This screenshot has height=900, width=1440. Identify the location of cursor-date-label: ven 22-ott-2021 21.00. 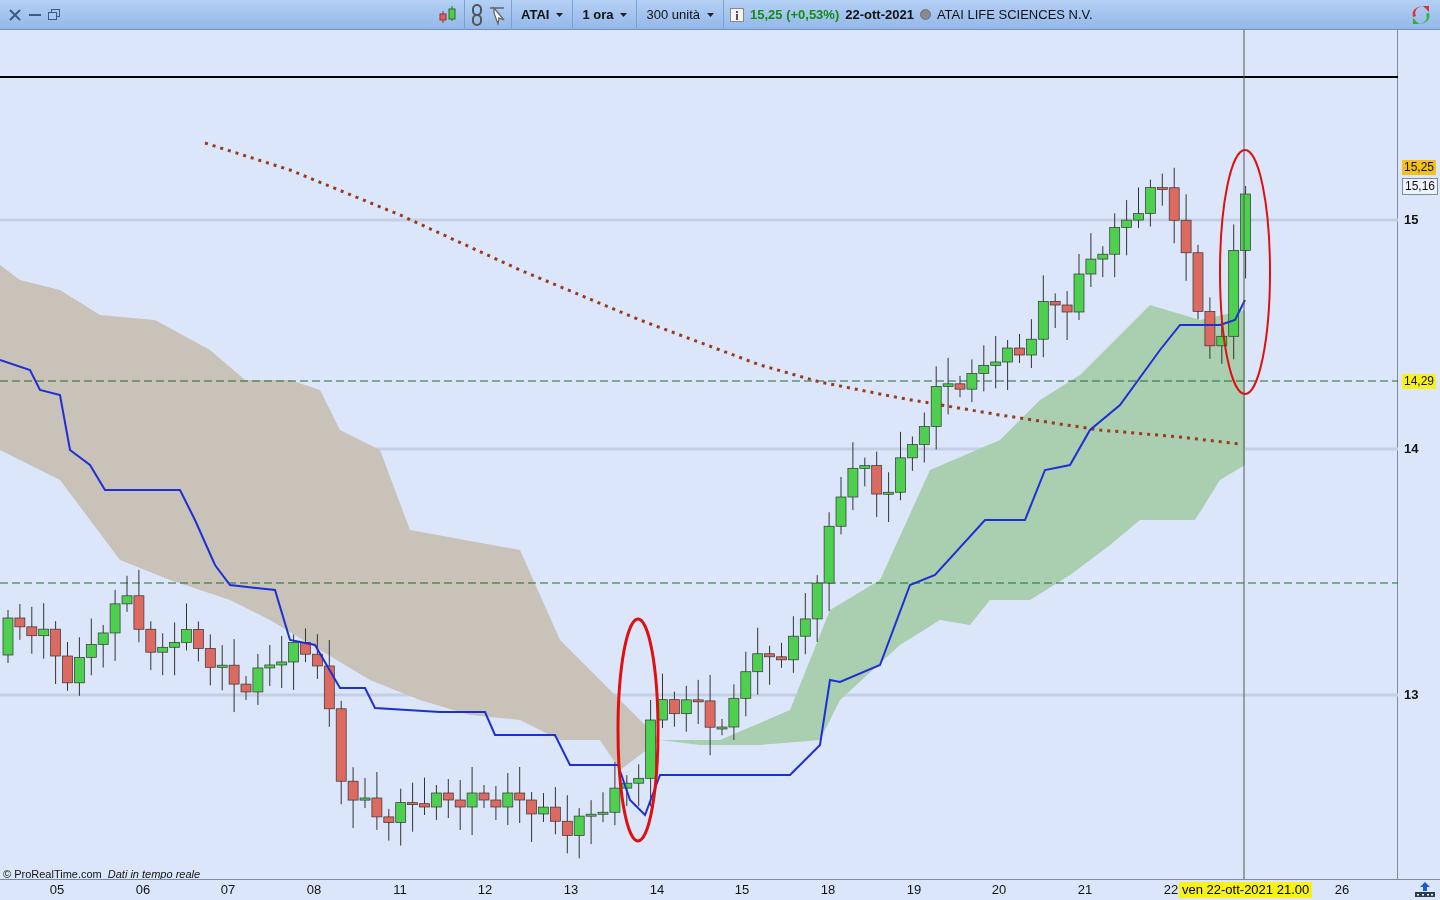
(1246, 890).